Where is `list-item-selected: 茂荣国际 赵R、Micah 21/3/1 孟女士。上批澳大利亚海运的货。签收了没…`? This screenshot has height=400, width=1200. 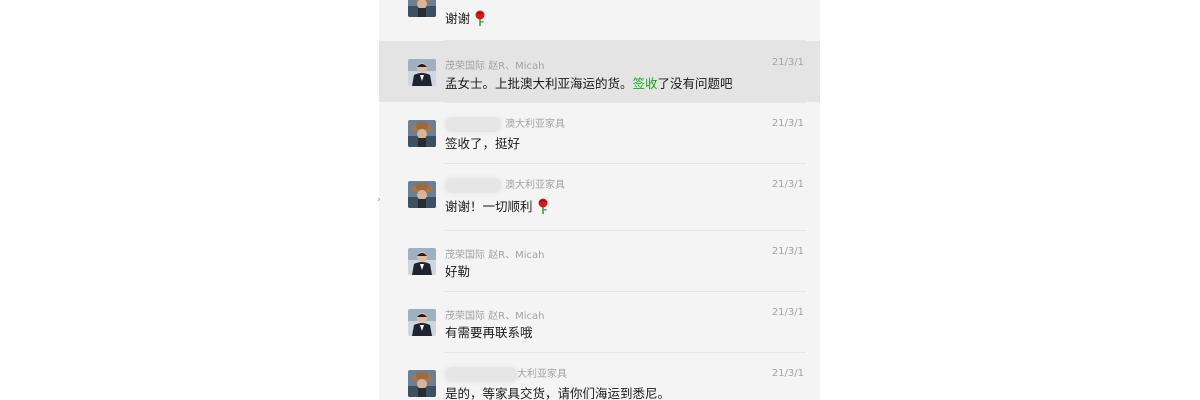
list-item-selected: 茂荣国际 赵R、Micah 21/3/1 孟女士。上批澳大利亚海运的货。签收了没… is located at coordinates (599, 71).